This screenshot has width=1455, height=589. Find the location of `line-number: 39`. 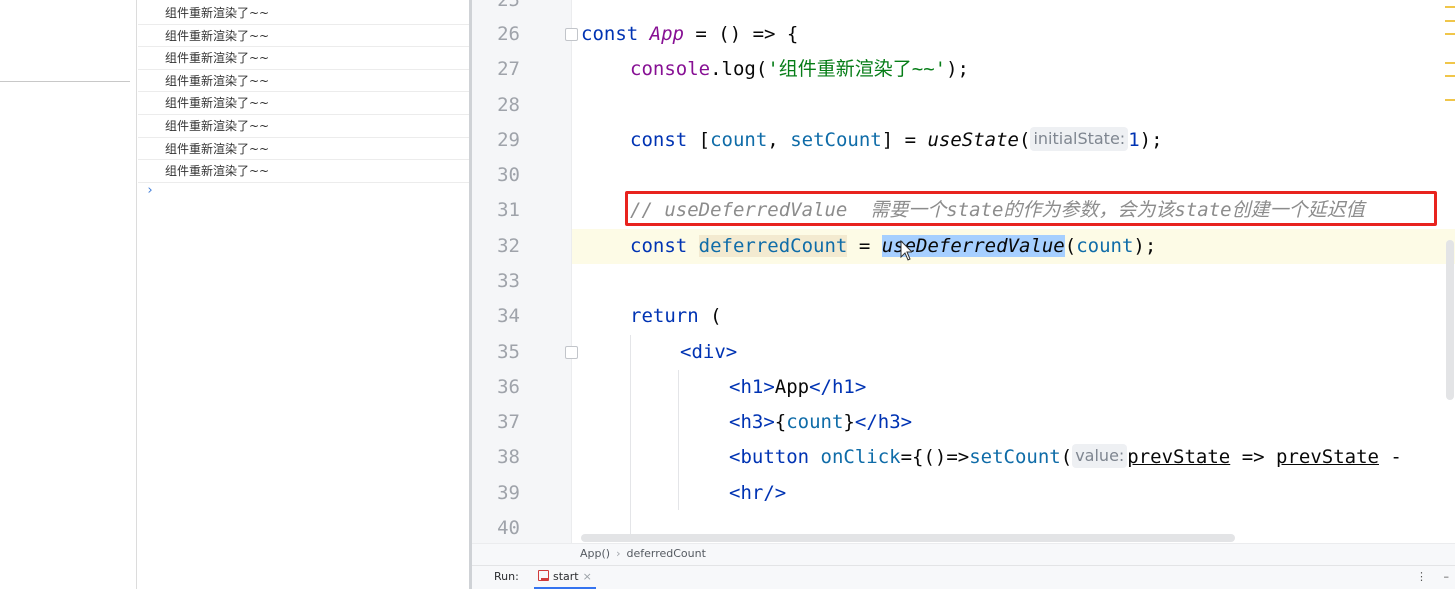

line-number: 39 is located at coordinates (508, 493).